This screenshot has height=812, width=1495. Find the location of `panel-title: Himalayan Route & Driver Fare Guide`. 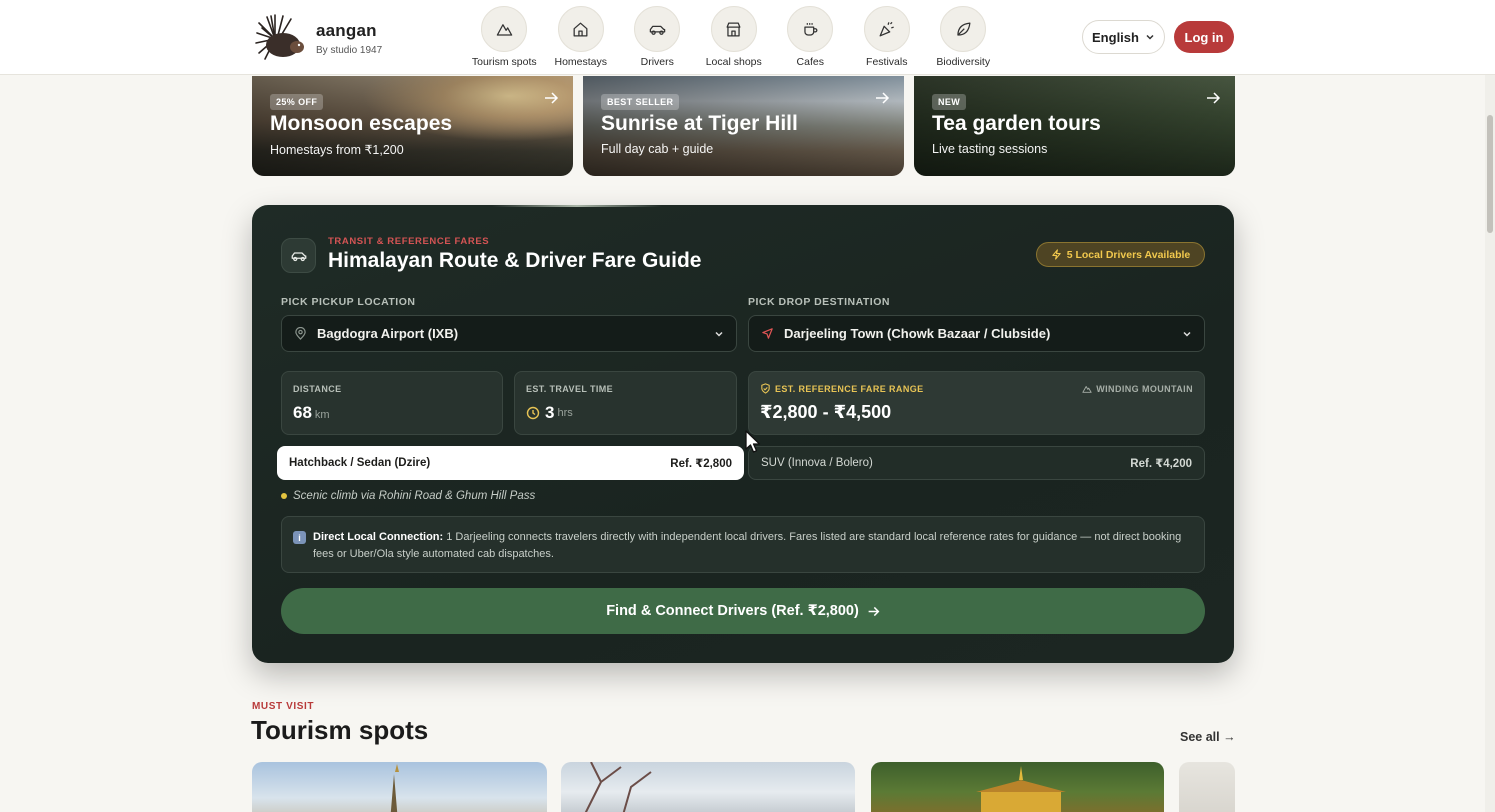

panel-title: Himalayan Route & Driver Fare Guide is located at coordinates (515, 260).